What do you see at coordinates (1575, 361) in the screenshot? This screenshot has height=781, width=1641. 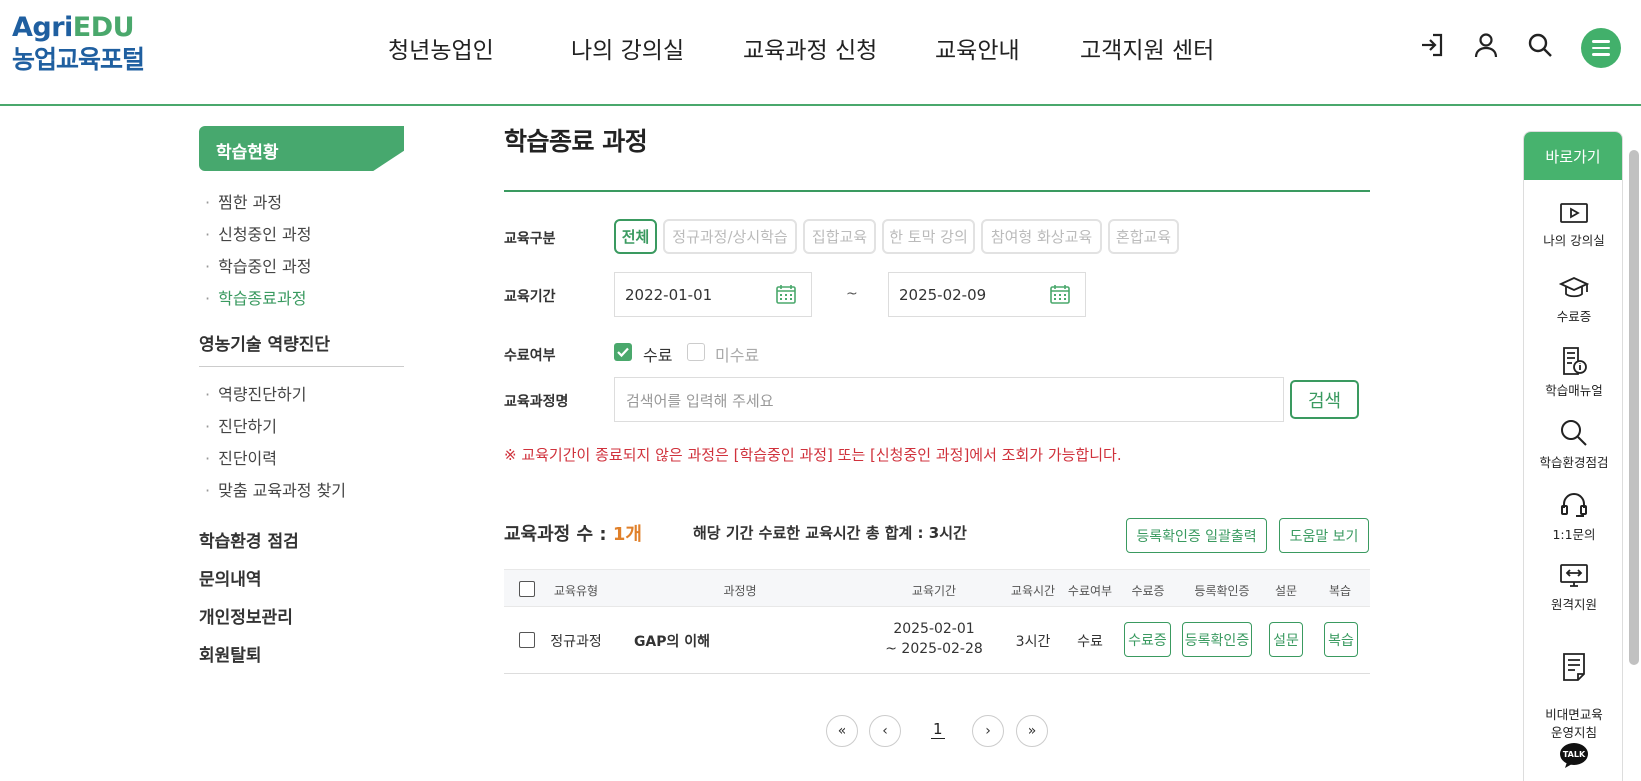 I see `manual-icon` at bounding box center [1575, 361].